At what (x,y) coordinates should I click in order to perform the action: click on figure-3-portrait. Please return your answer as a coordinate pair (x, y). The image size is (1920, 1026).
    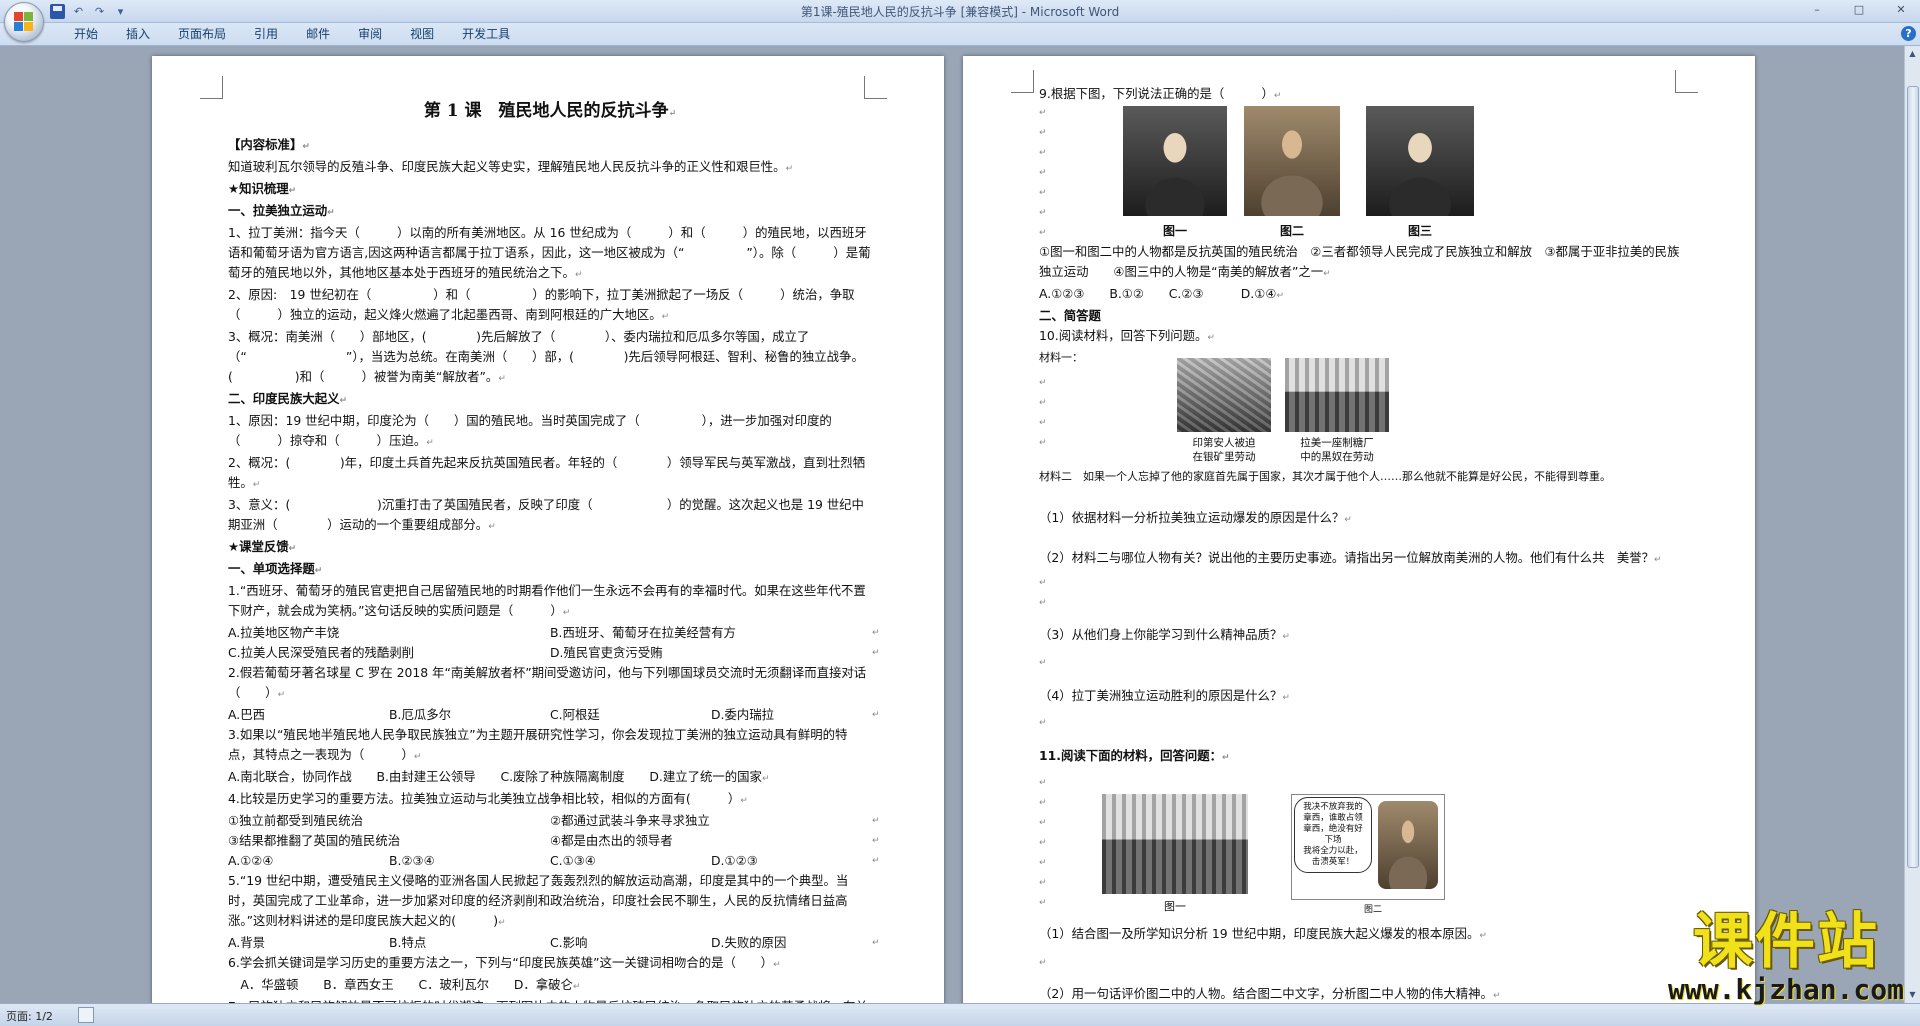
    Looking at the image, I should click on (1420, 161).